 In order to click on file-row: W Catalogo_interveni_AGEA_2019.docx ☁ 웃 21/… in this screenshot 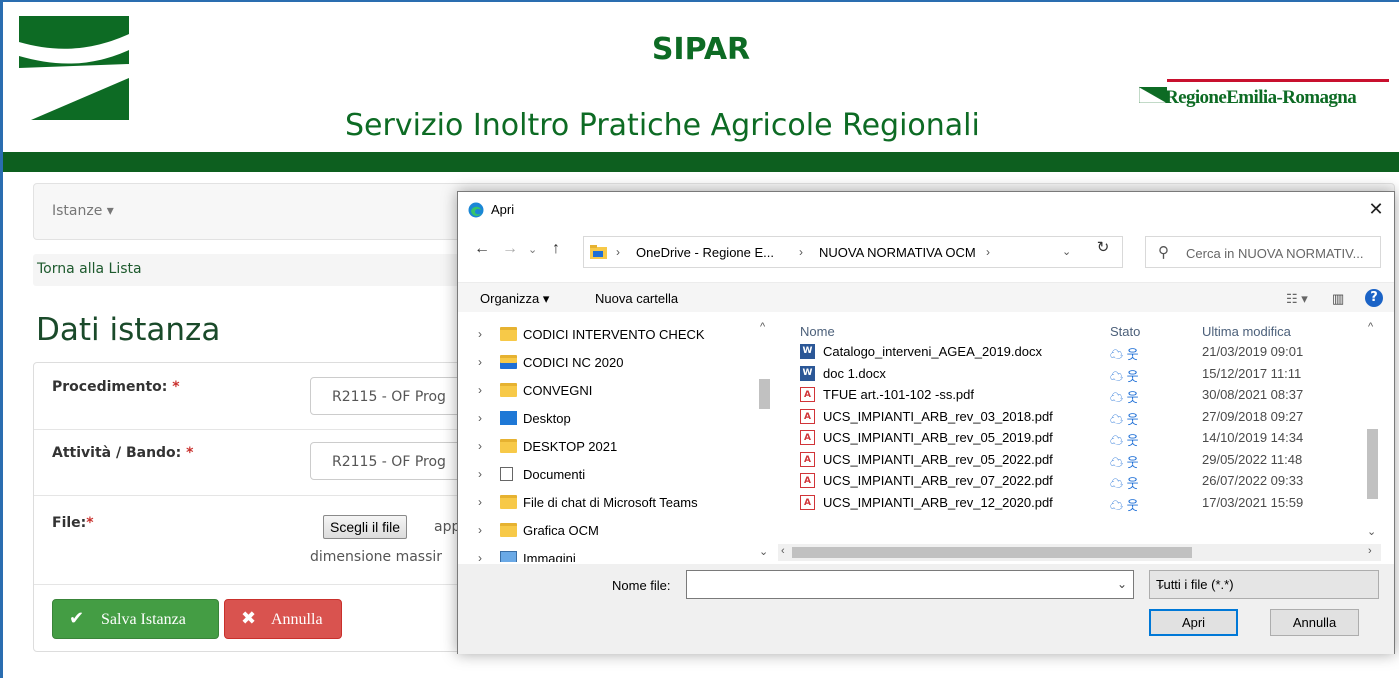, I will do `click(1076, 351)`.